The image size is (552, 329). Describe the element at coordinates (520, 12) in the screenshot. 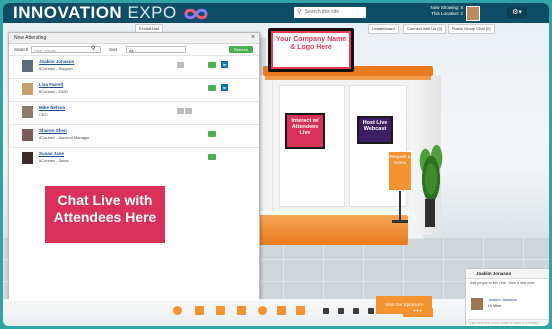

I see `chevron-down-icon: ▾` at that location.